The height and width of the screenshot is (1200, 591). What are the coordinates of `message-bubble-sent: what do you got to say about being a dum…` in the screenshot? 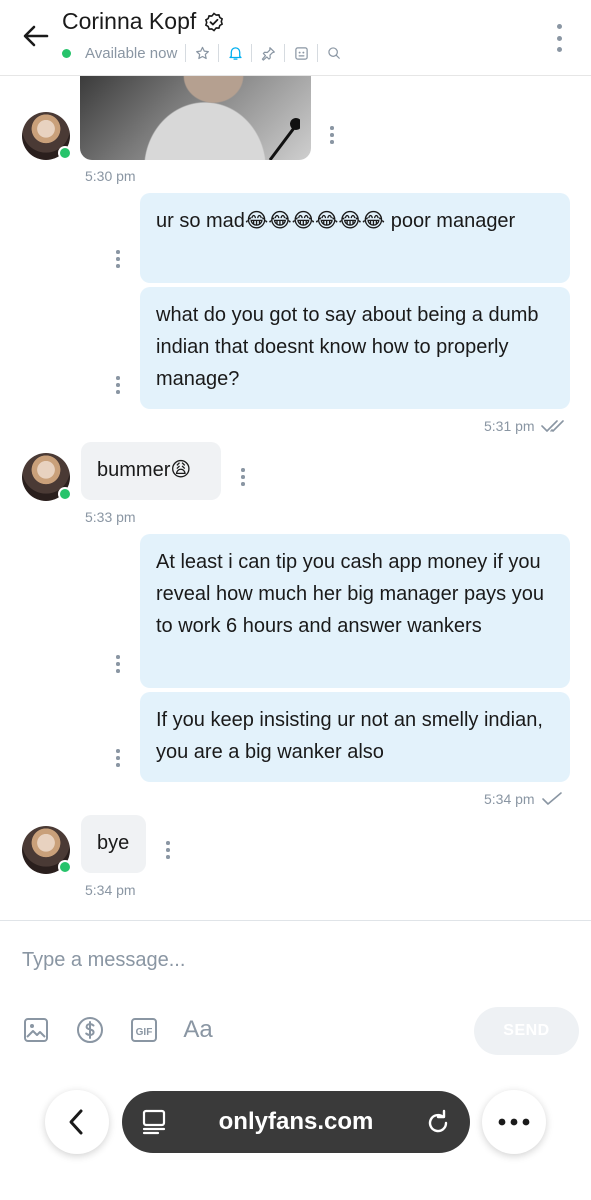 It's located at (355, 348).